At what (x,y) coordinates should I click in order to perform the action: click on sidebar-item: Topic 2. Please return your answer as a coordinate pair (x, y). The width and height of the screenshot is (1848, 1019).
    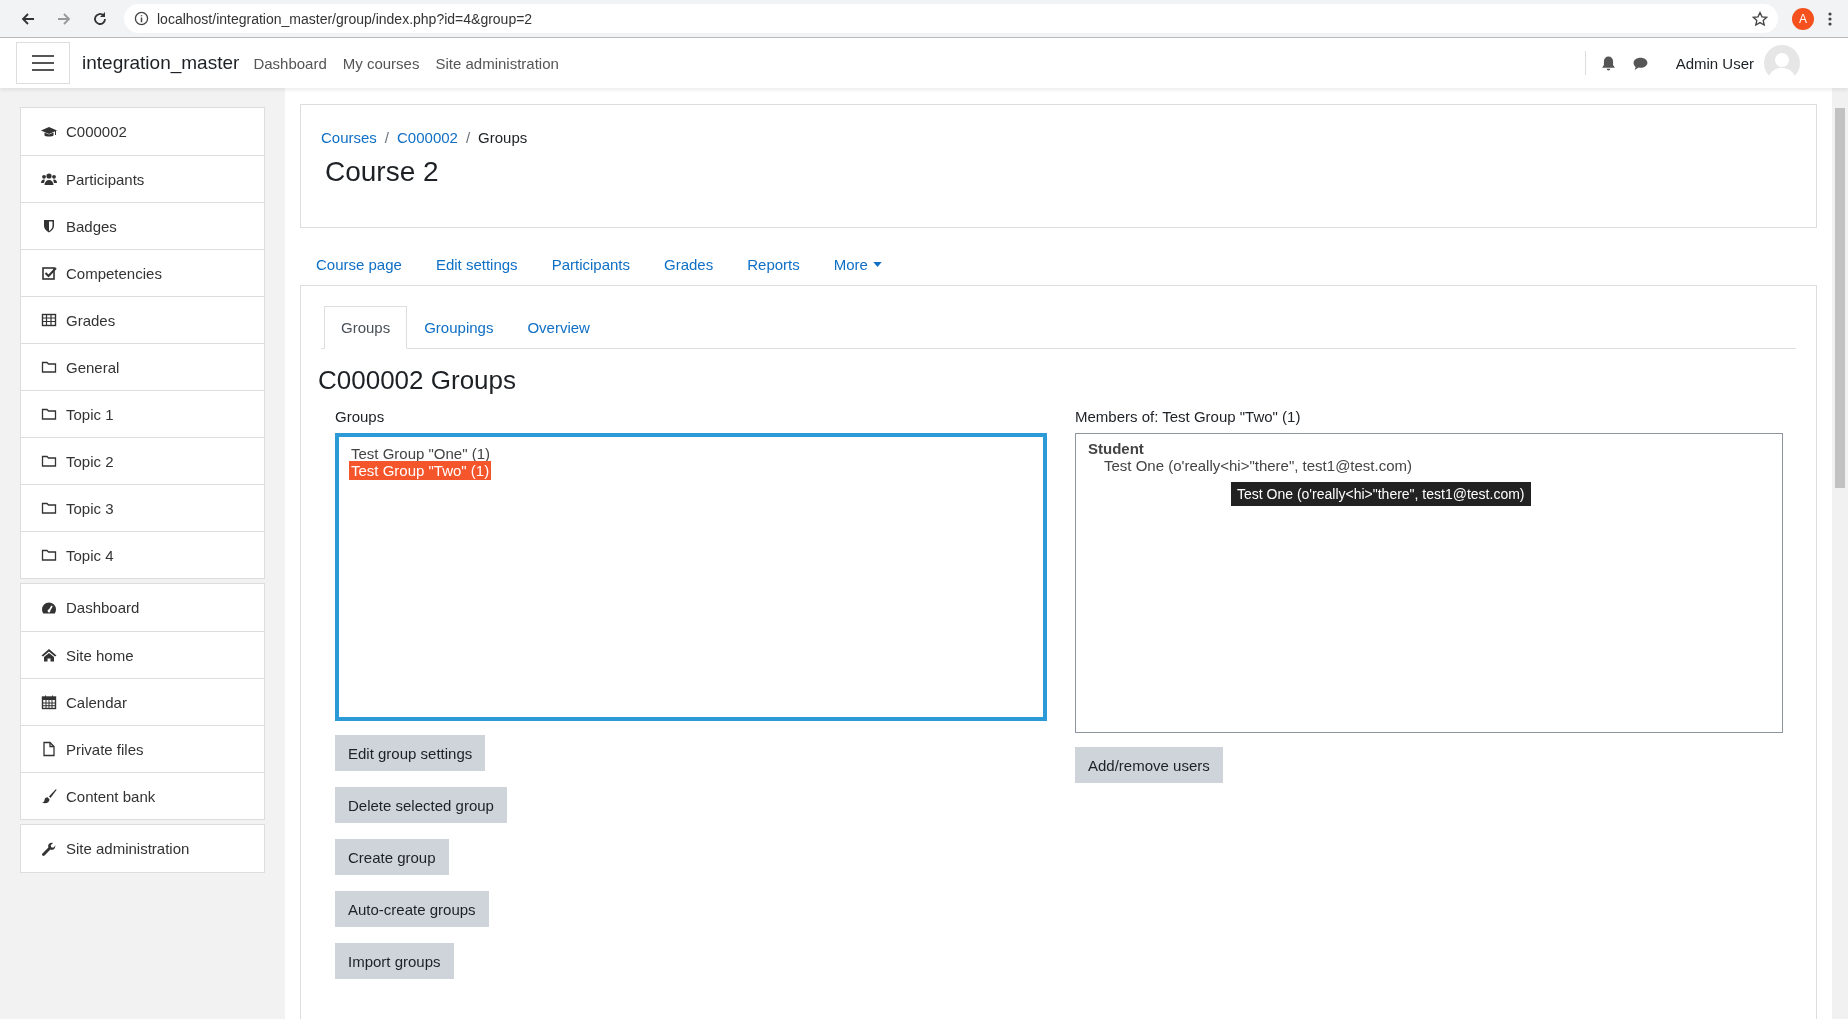
    Looking at the image, I should click on (142, 460).